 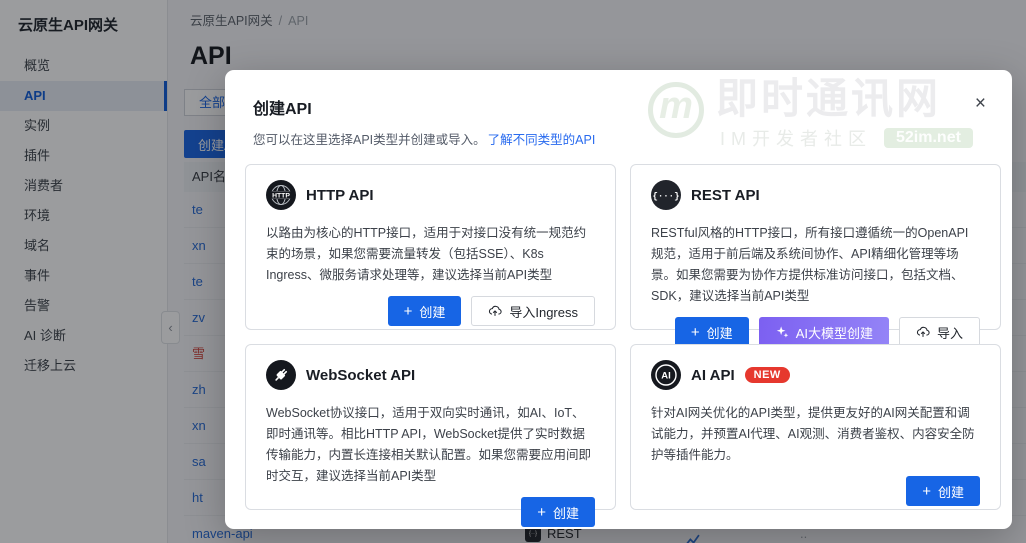 I want to click on create-websocket-button: + 创建, so click(x=558, y=512).